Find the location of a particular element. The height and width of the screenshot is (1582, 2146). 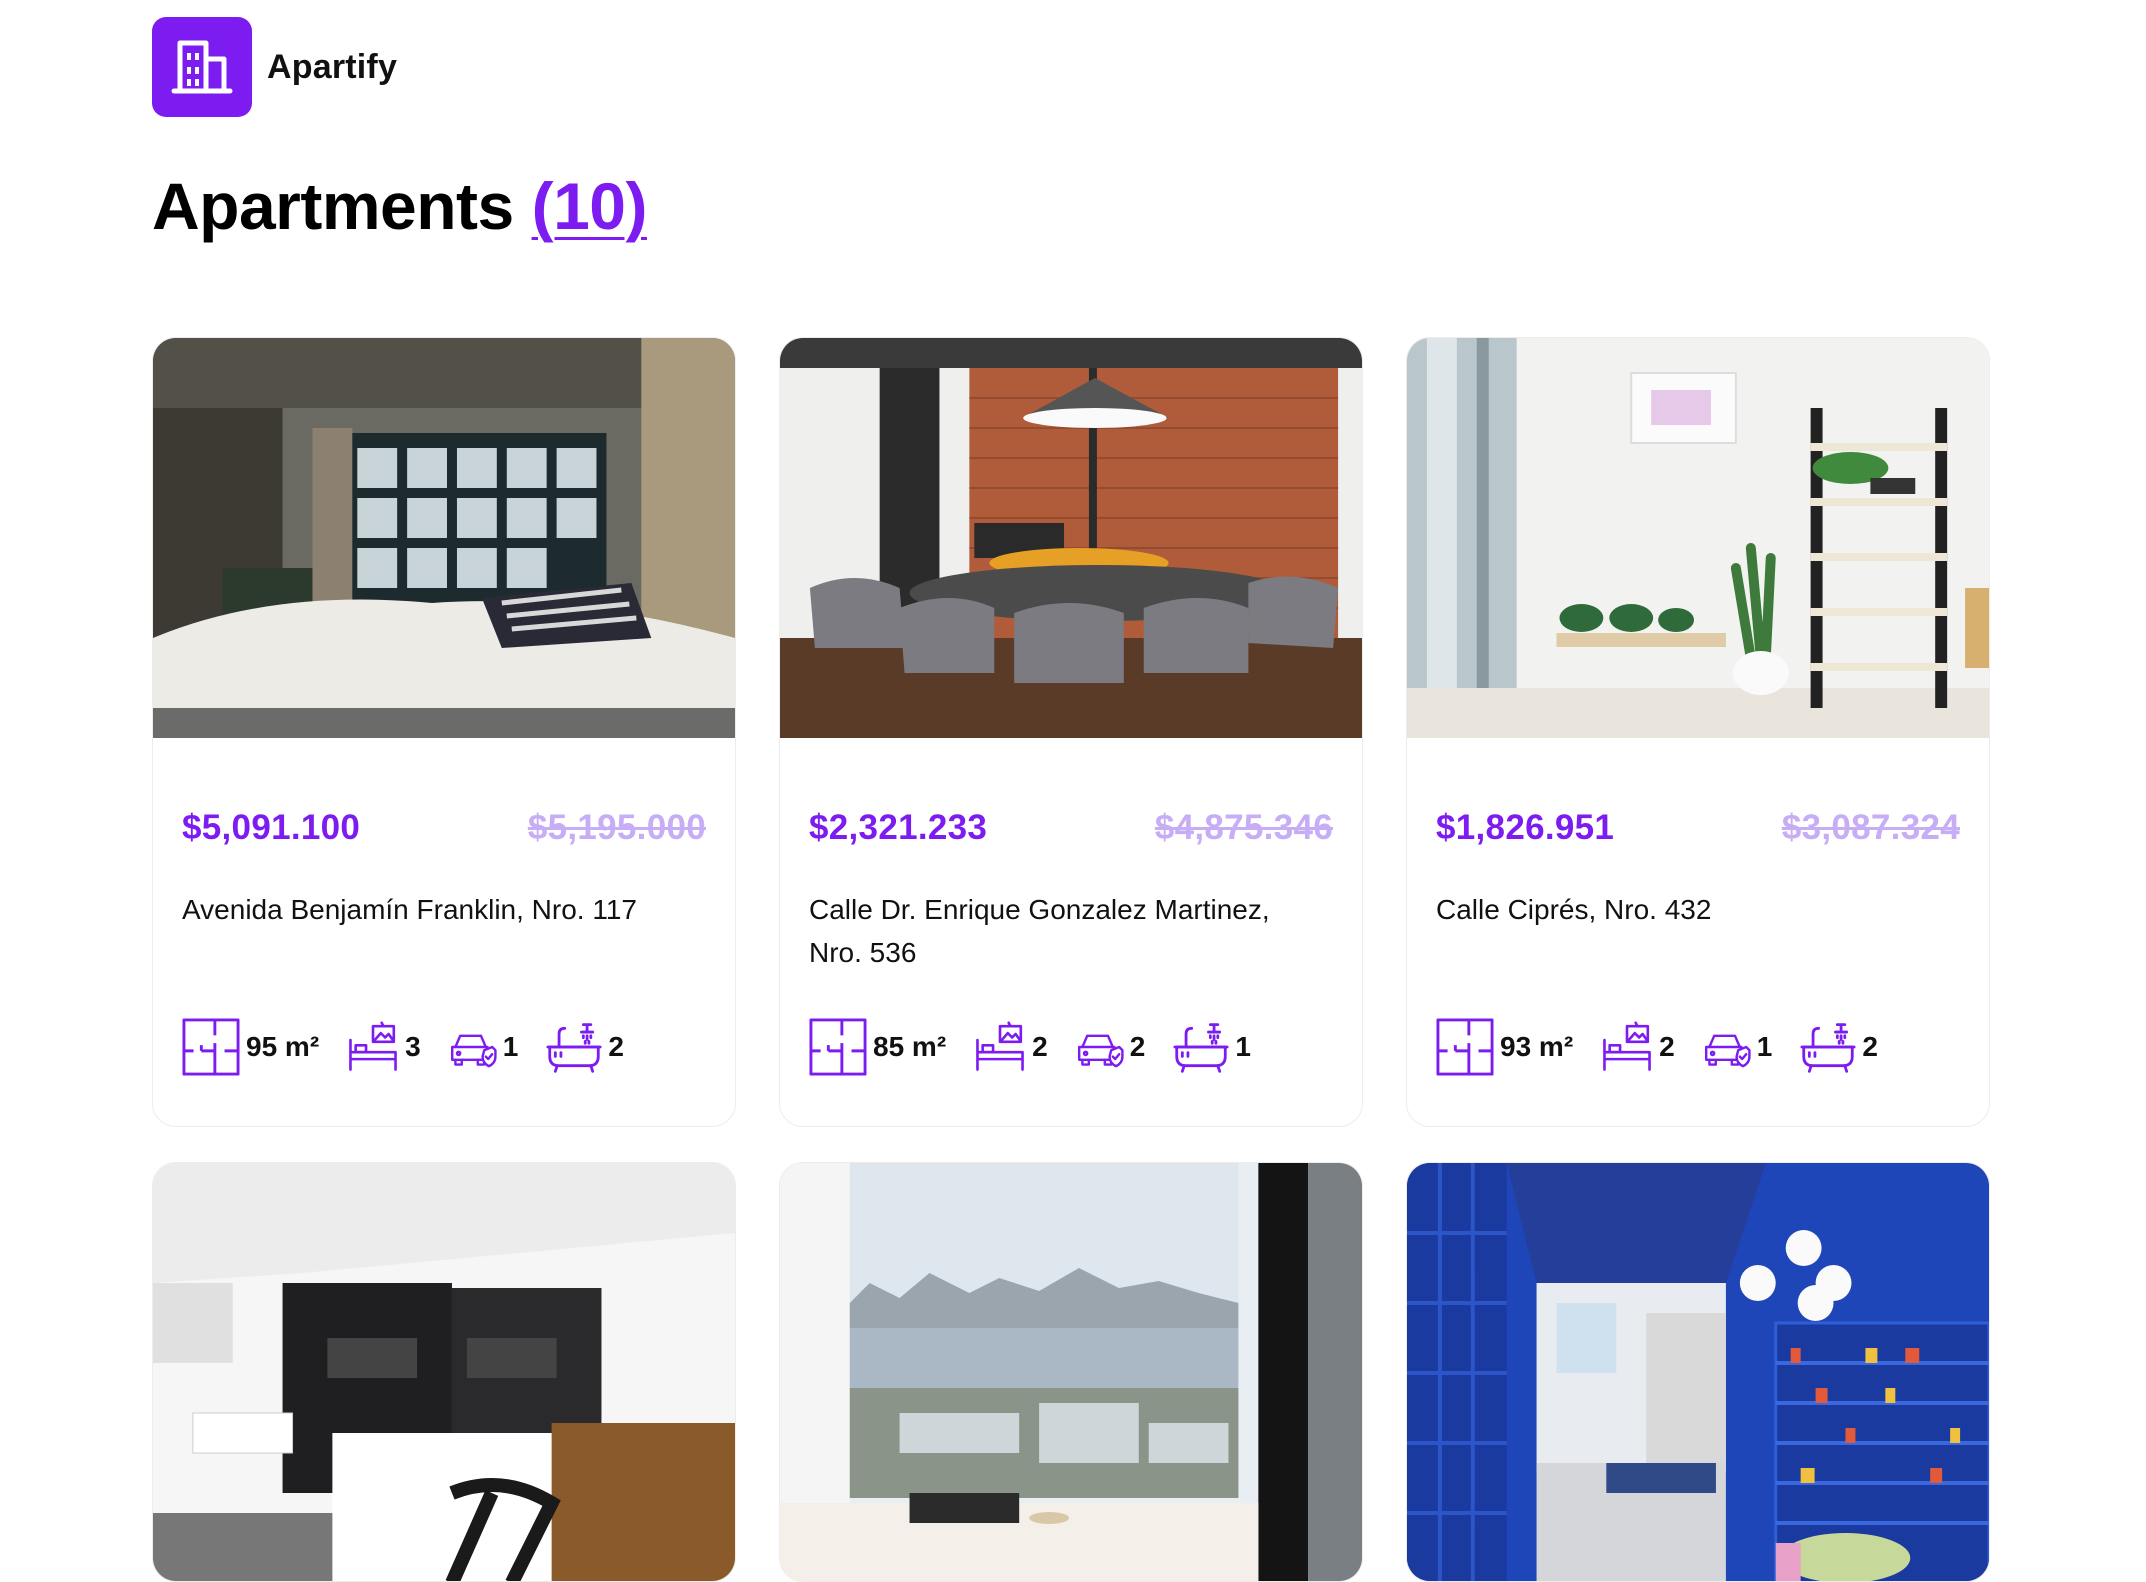

area-value: 85 m² is located at coordinates (910, 1046).